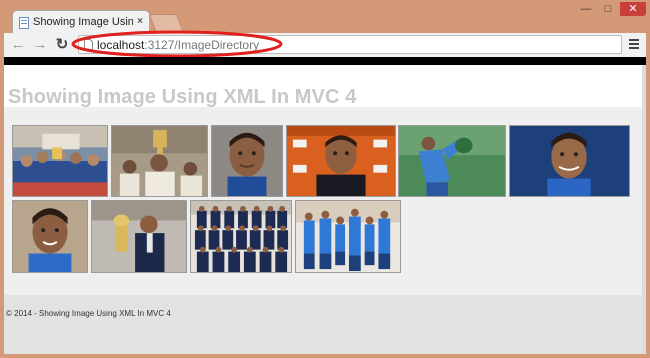  What do you see at coordinates (325, 17) in the screenshot?
I see `title-bar: Showing Image Using XML In MVC 4 × — □ ✕` at bounding box center [325, 17].